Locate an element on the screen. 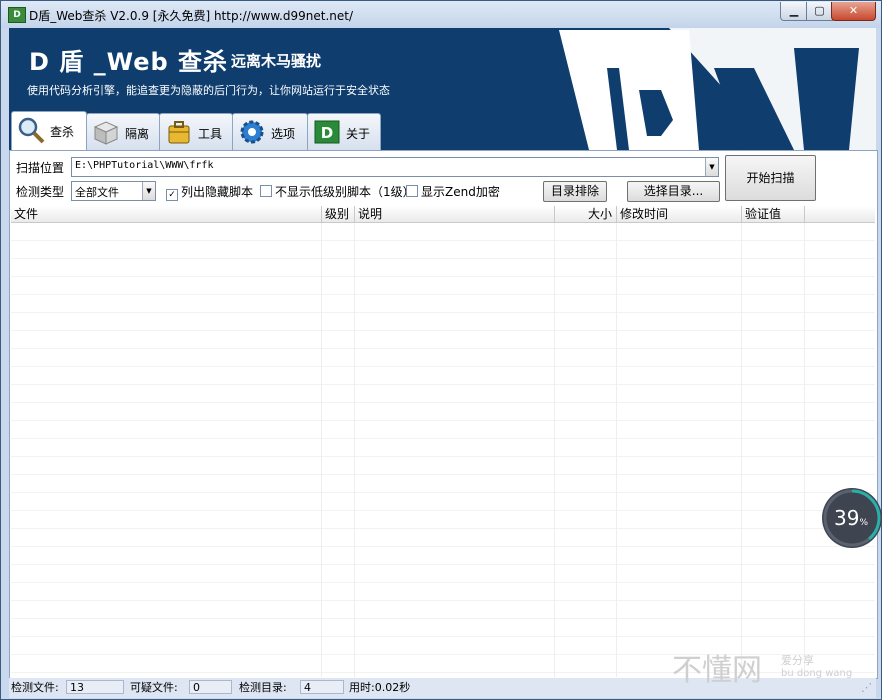 The image size is (882, 700). tab-options-label: 选项 is located at coordinates (283, 134).